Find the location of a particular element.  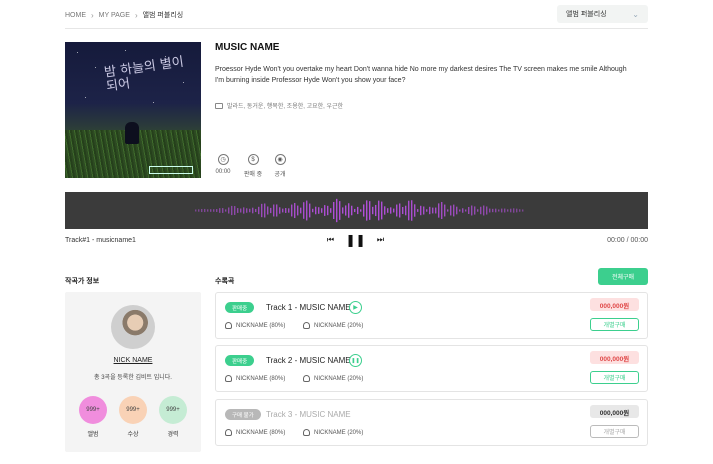

credit-text: NICKNAME (80%) is located at coordinates (261, 432).